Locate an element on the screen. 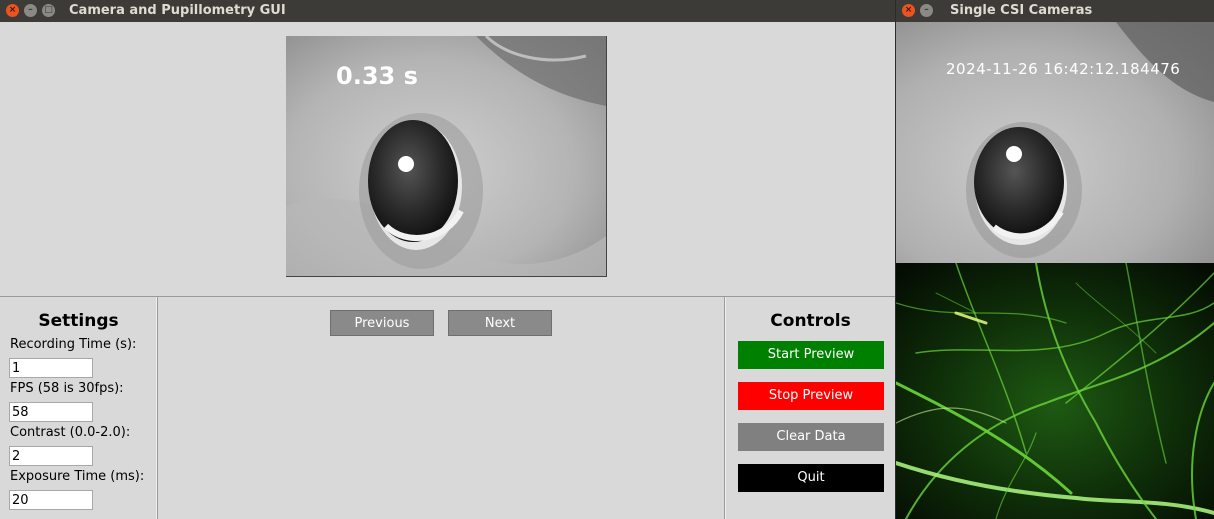 The image size is (1214, 519). camera-window-title: Single CSI Cameras is located at coordinates (1021, 10).